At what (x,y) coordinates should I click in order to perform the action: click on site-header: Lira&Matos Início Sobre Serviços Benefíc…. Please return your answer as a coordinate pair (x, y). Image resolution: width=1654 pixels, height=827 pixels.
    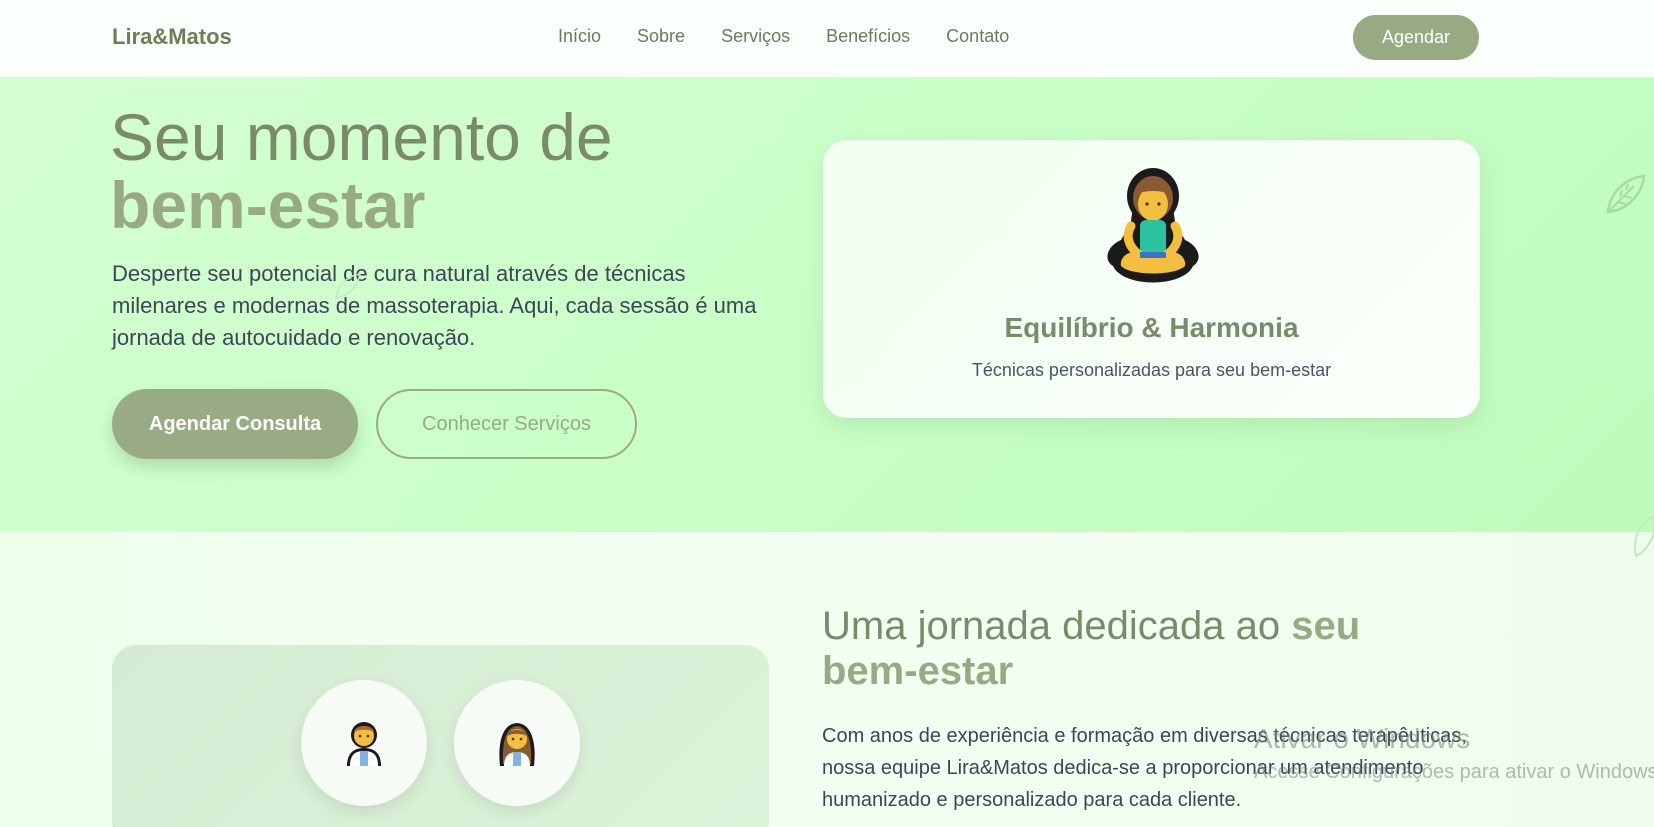
    Looking at the image, I should click on (827, 39).